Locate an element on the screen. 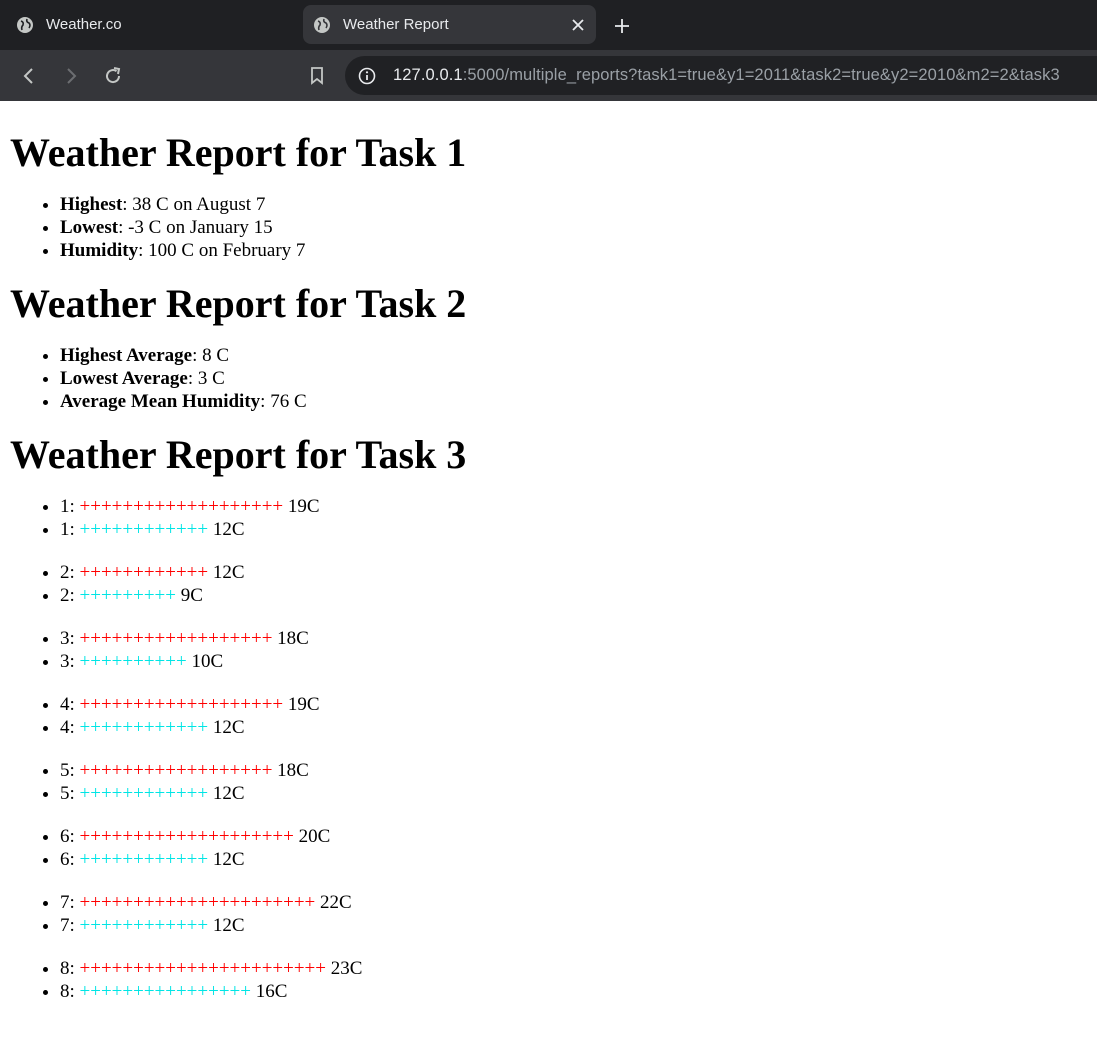 The image size is (1097, 1057). list-item: 3: ++++++++++++++++++ 18C is located at coordinates (578, 638).